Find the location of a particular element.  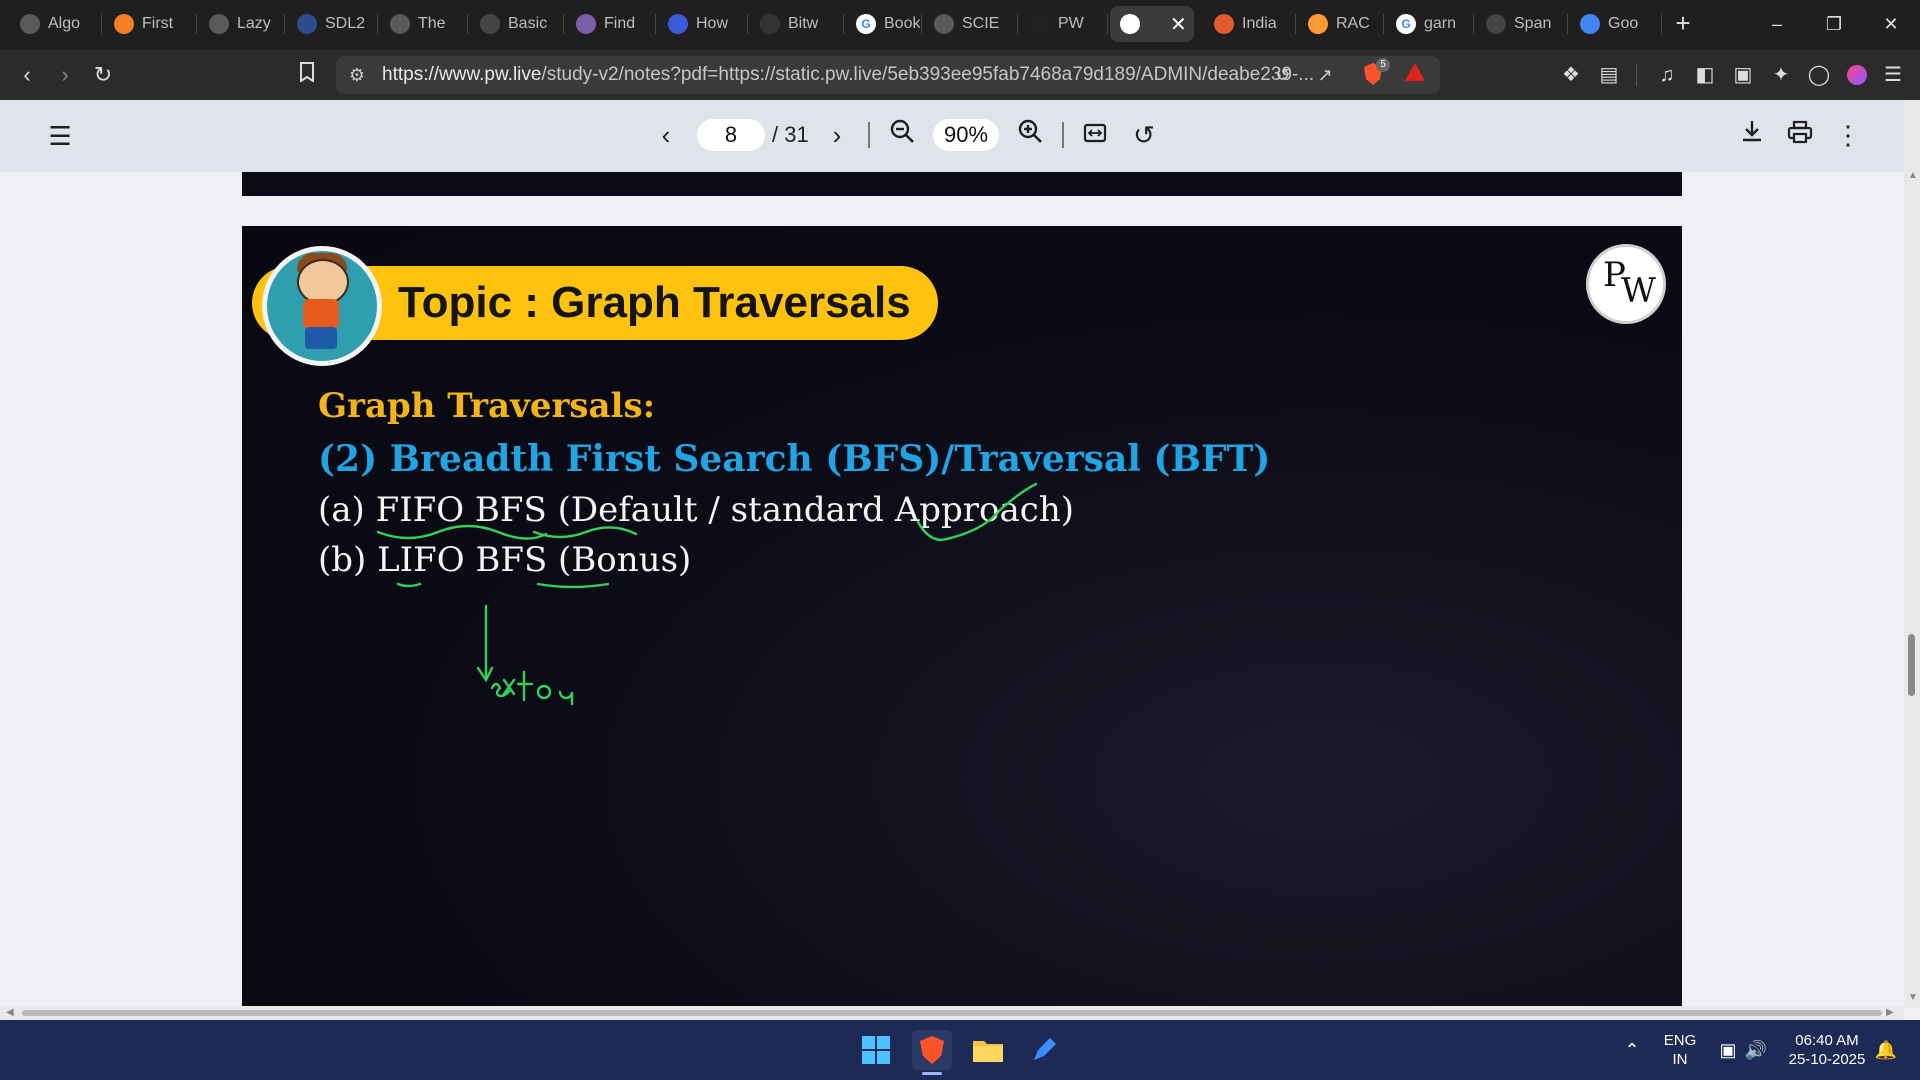

browser-tab: Algo is located at coordinates (56, 24).